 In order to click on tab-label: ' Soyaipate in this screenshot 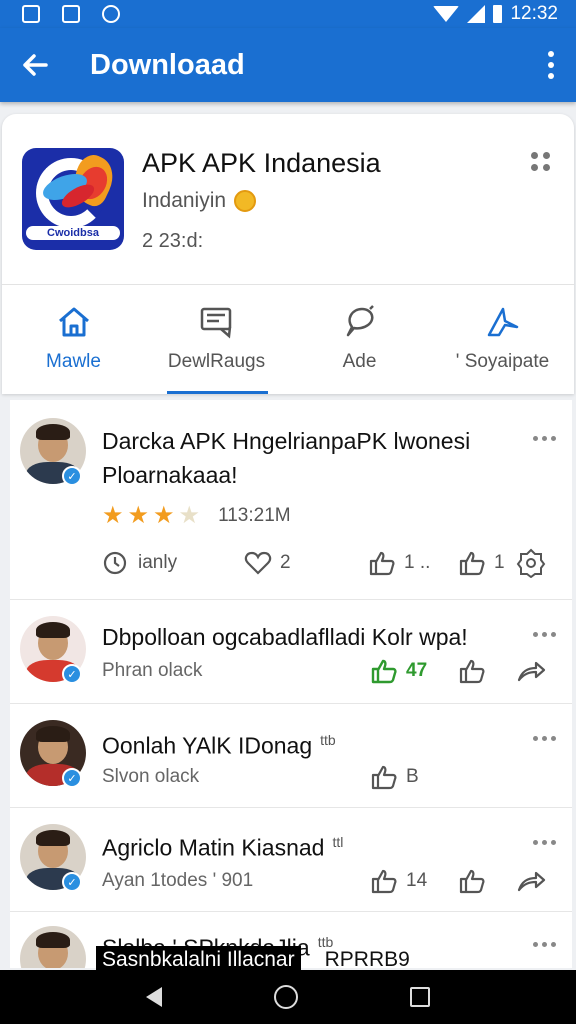, I will do `click(502, 361)`.